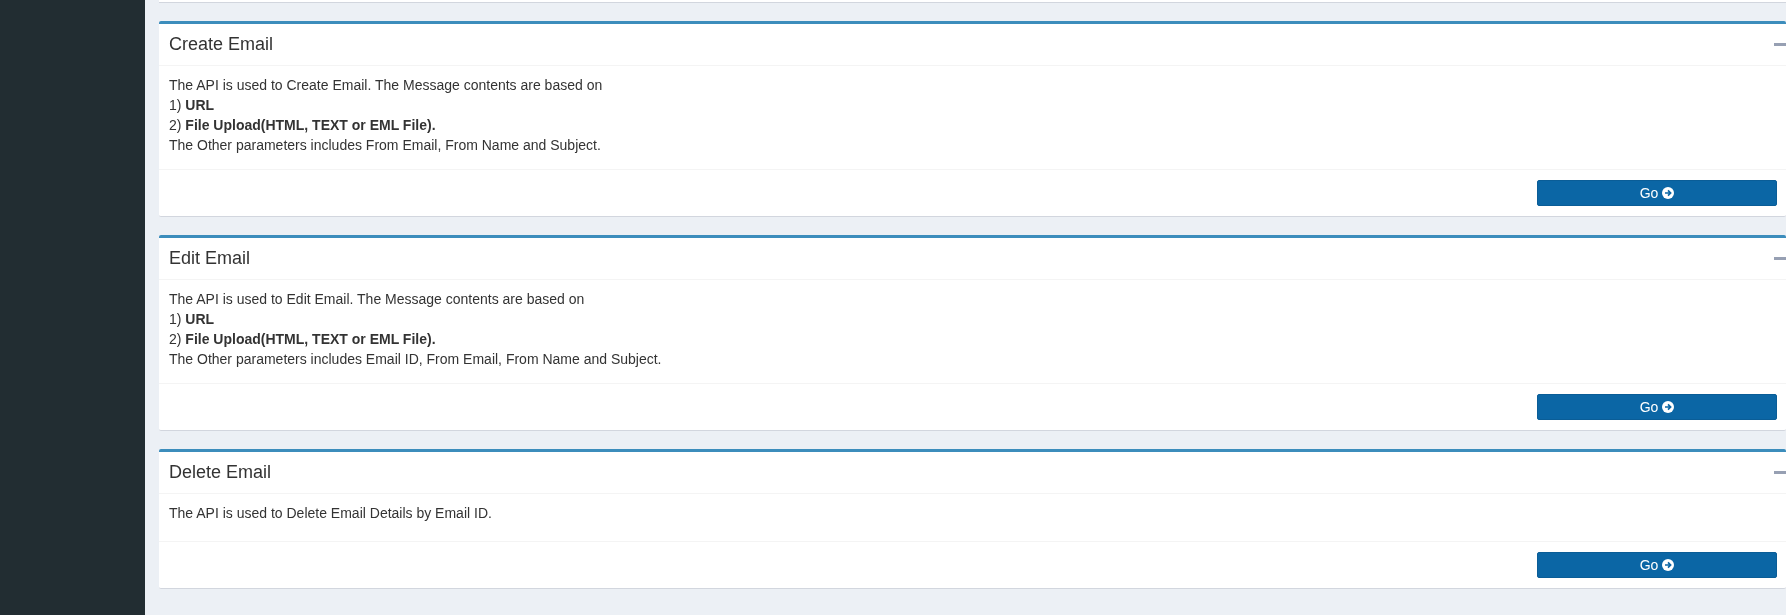  What do you see at coordinates (210, 258) in the screenshot?
I see `panel-title: Edit Email` at bounding box center [210, 258].